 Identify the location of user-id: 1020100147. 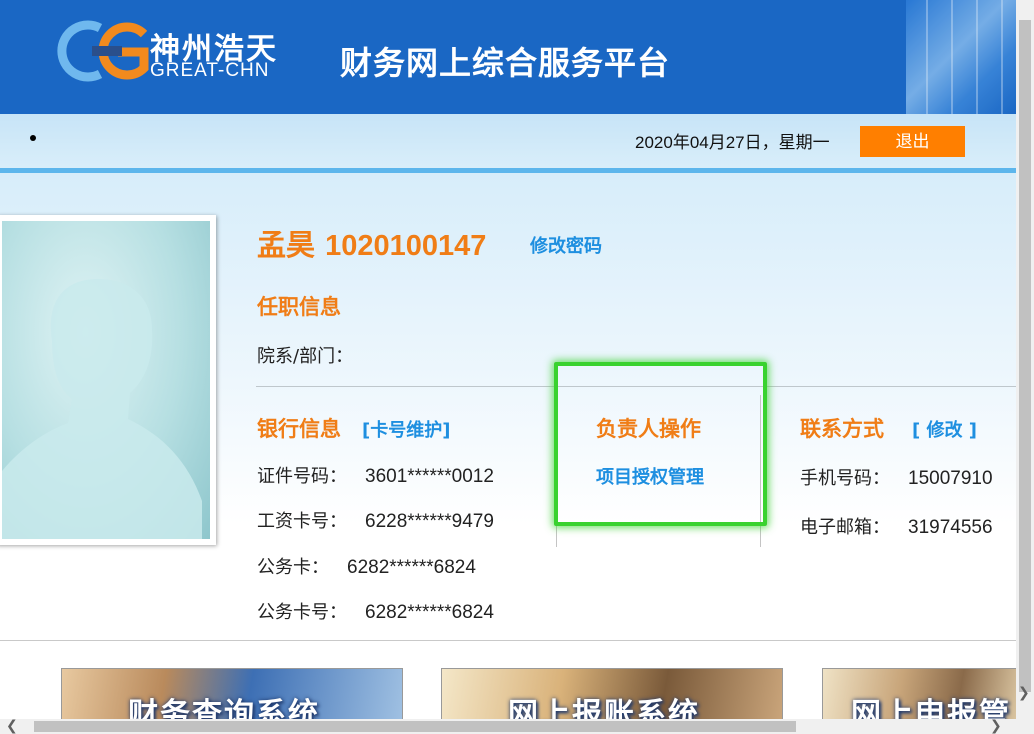
(406, 246).